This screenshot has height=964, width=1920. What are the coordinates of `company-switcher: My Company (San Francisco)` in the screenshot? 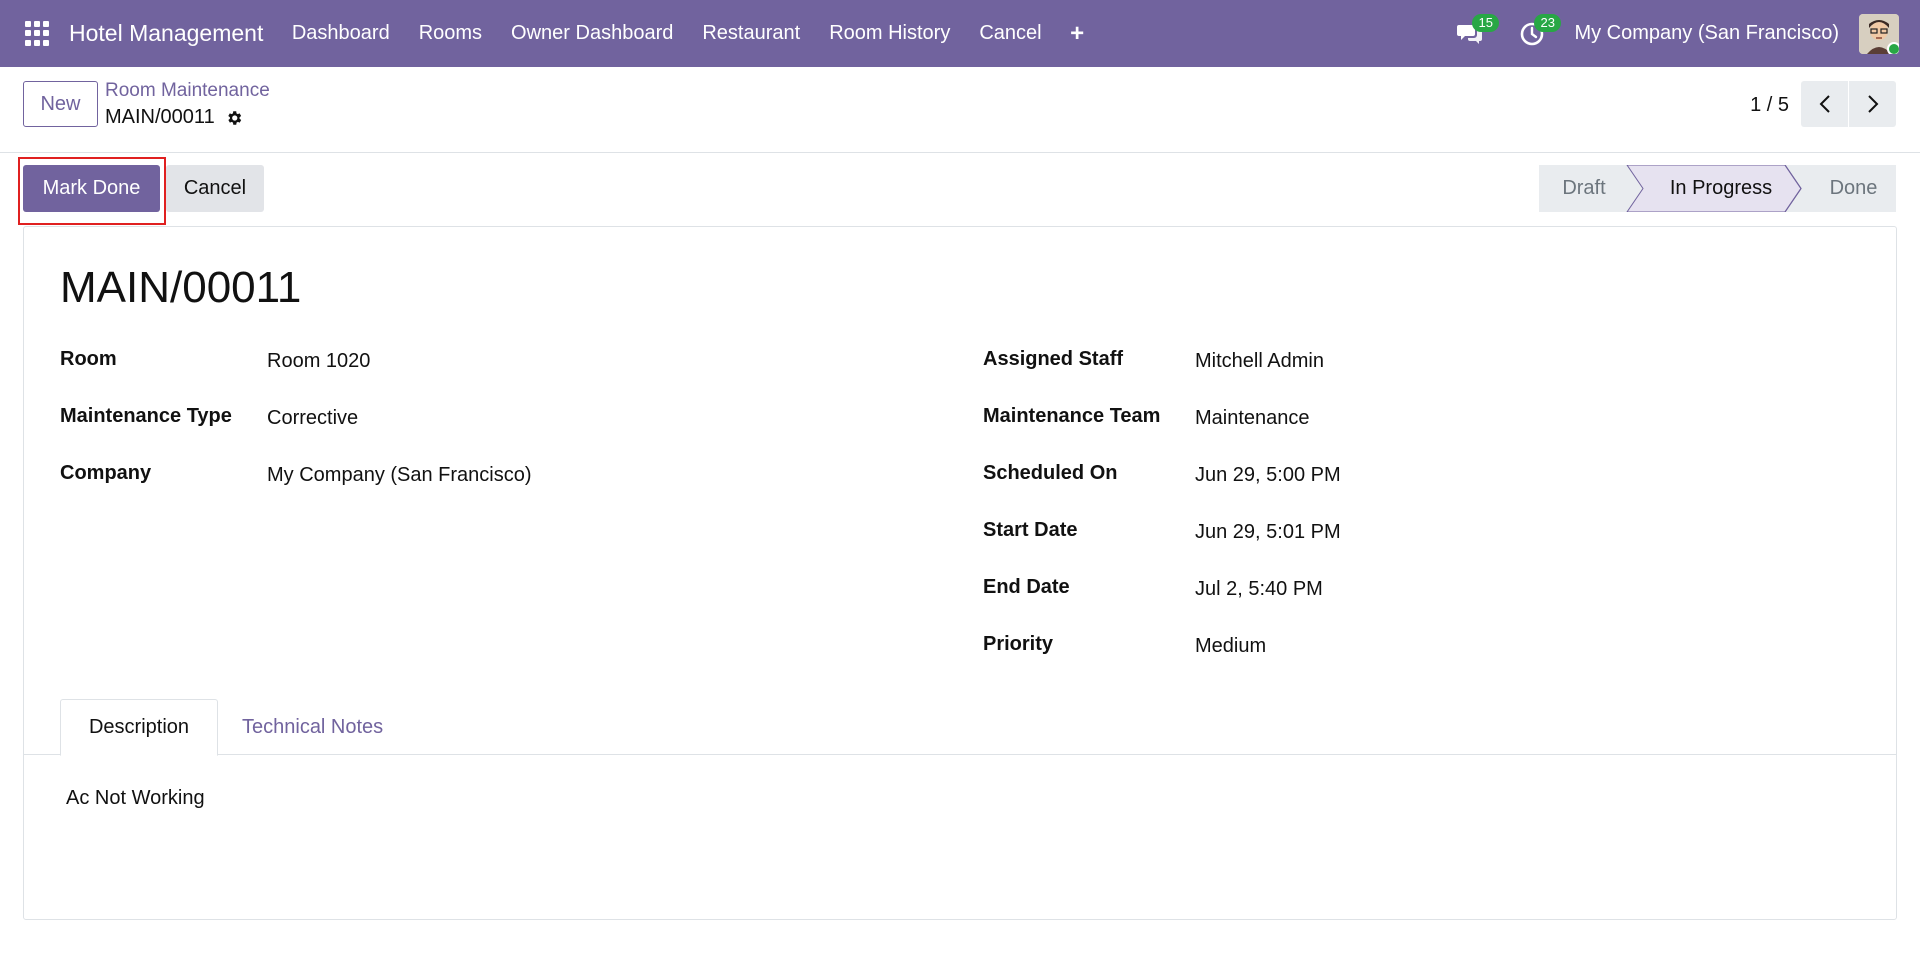 It's located at (1706, 33).